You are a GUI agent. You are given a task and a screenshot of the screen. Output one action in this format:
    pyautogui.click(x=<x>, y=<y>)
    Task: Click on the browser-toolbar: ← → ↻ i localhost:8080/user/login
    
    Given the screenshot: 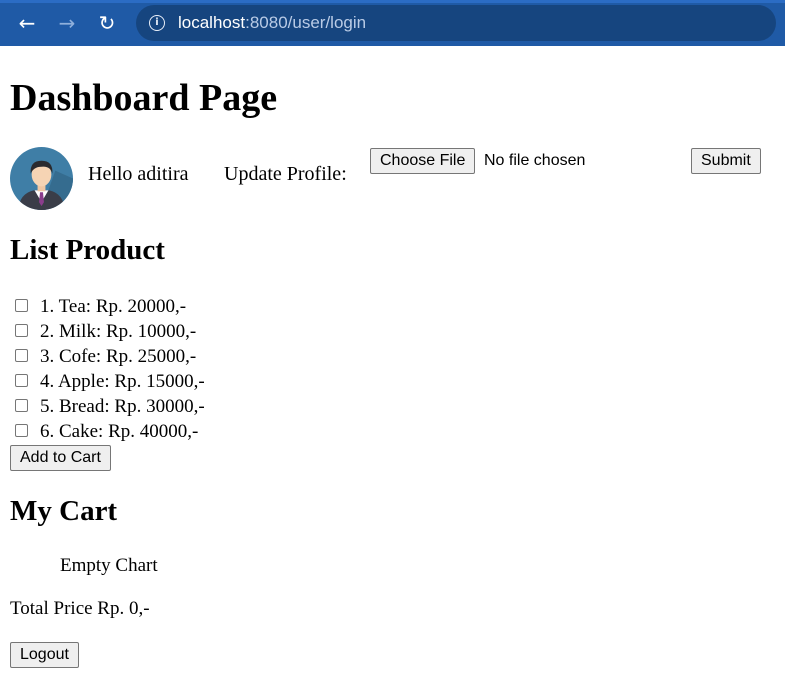 What is the action you would take?
    pyautogui.click(x=392, y=23)
    